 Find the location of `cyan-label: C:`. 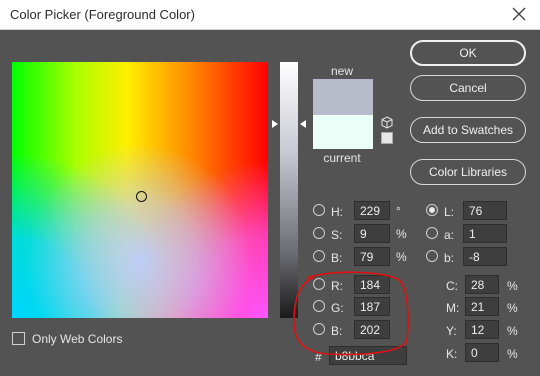

cyan-label: C: is located at coordinates (452, 286).